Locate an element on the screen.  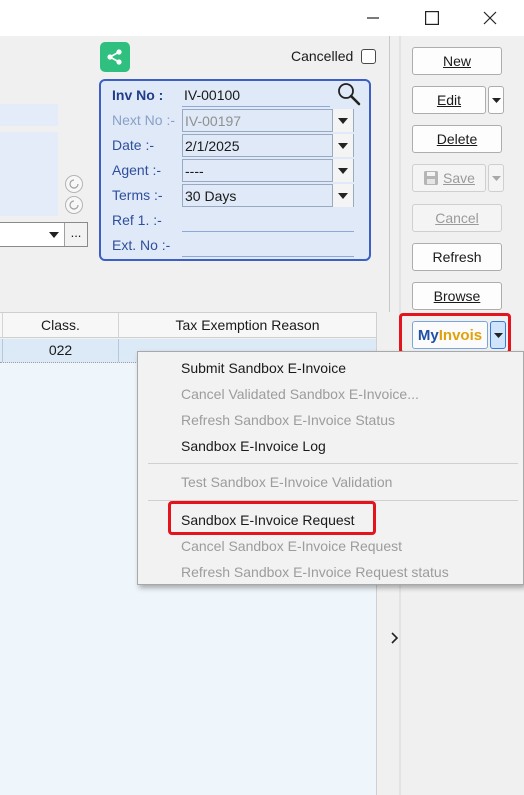
agent-field: ---- is located at coordinates (268, 170).